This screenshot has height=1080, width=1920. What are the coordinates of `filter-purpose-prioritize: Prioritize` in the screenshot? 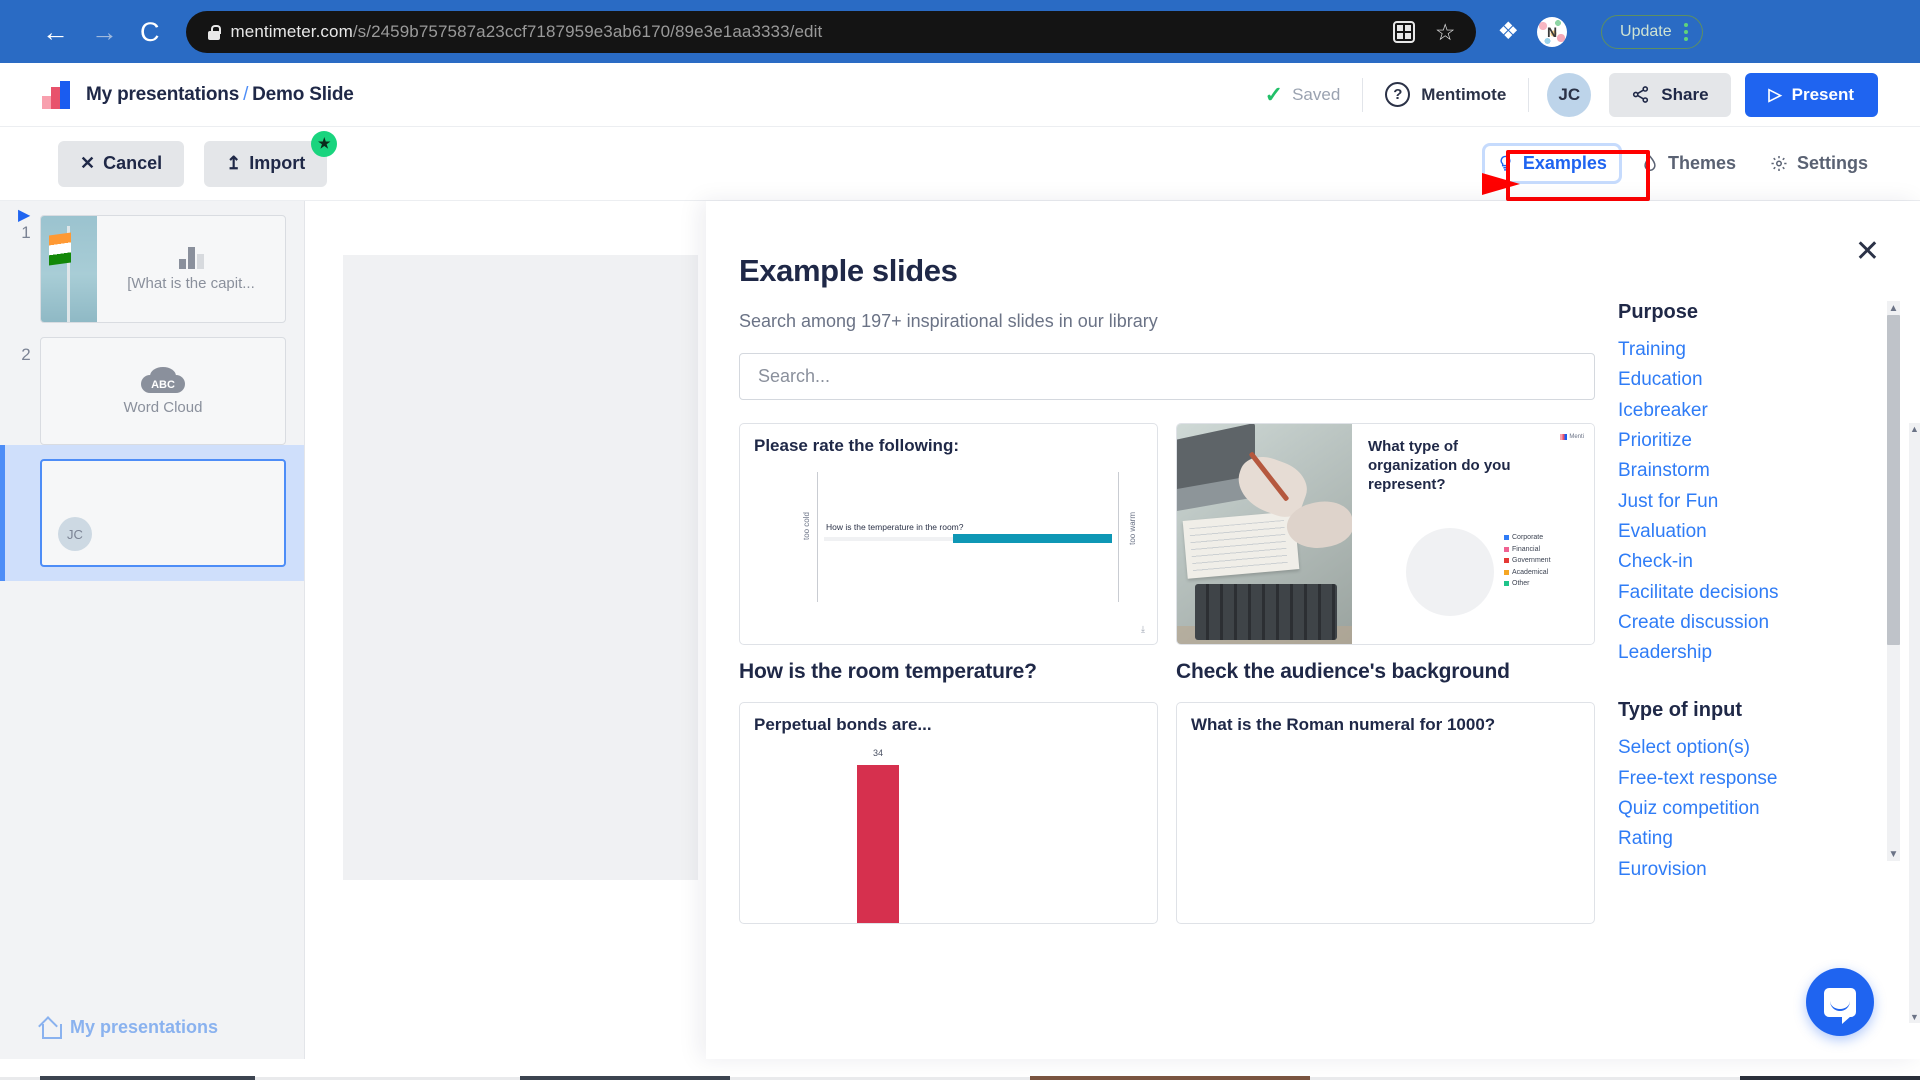 It's located at (1748, 441).